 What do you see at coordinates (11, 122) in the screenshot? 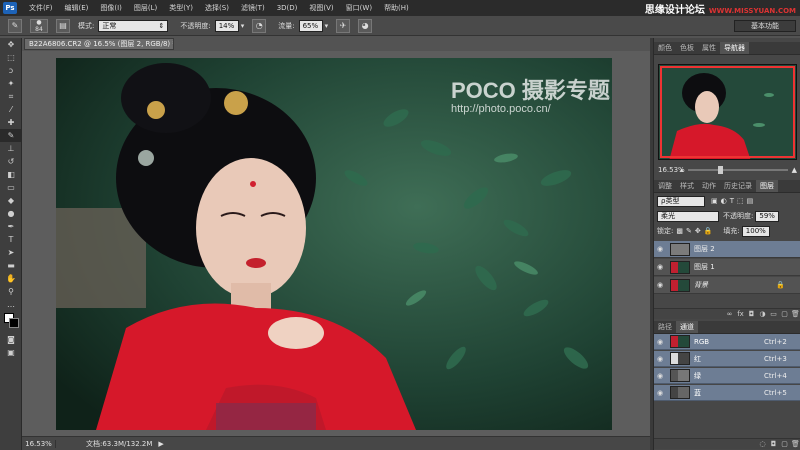
I see `healing-brush-tool-icon: ✚` at bounding box center [11, 122].